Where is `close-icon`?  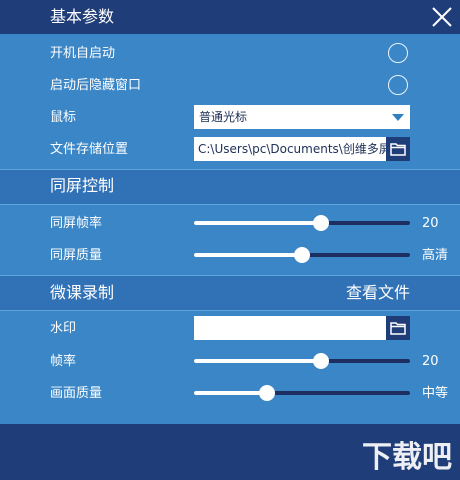
close-icon is located at coordinates (442, 17).